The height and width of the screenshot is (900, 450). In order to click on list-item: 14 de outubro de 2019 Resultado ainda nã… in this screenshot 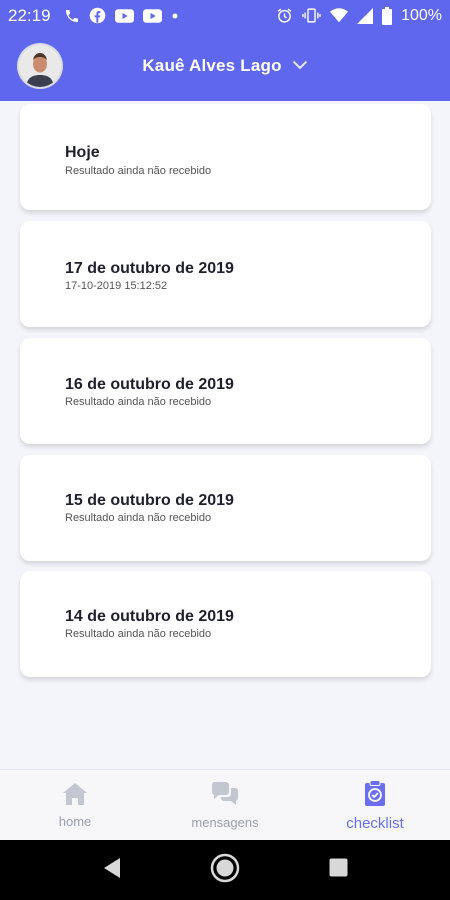, I will do `click(225, 624)`.